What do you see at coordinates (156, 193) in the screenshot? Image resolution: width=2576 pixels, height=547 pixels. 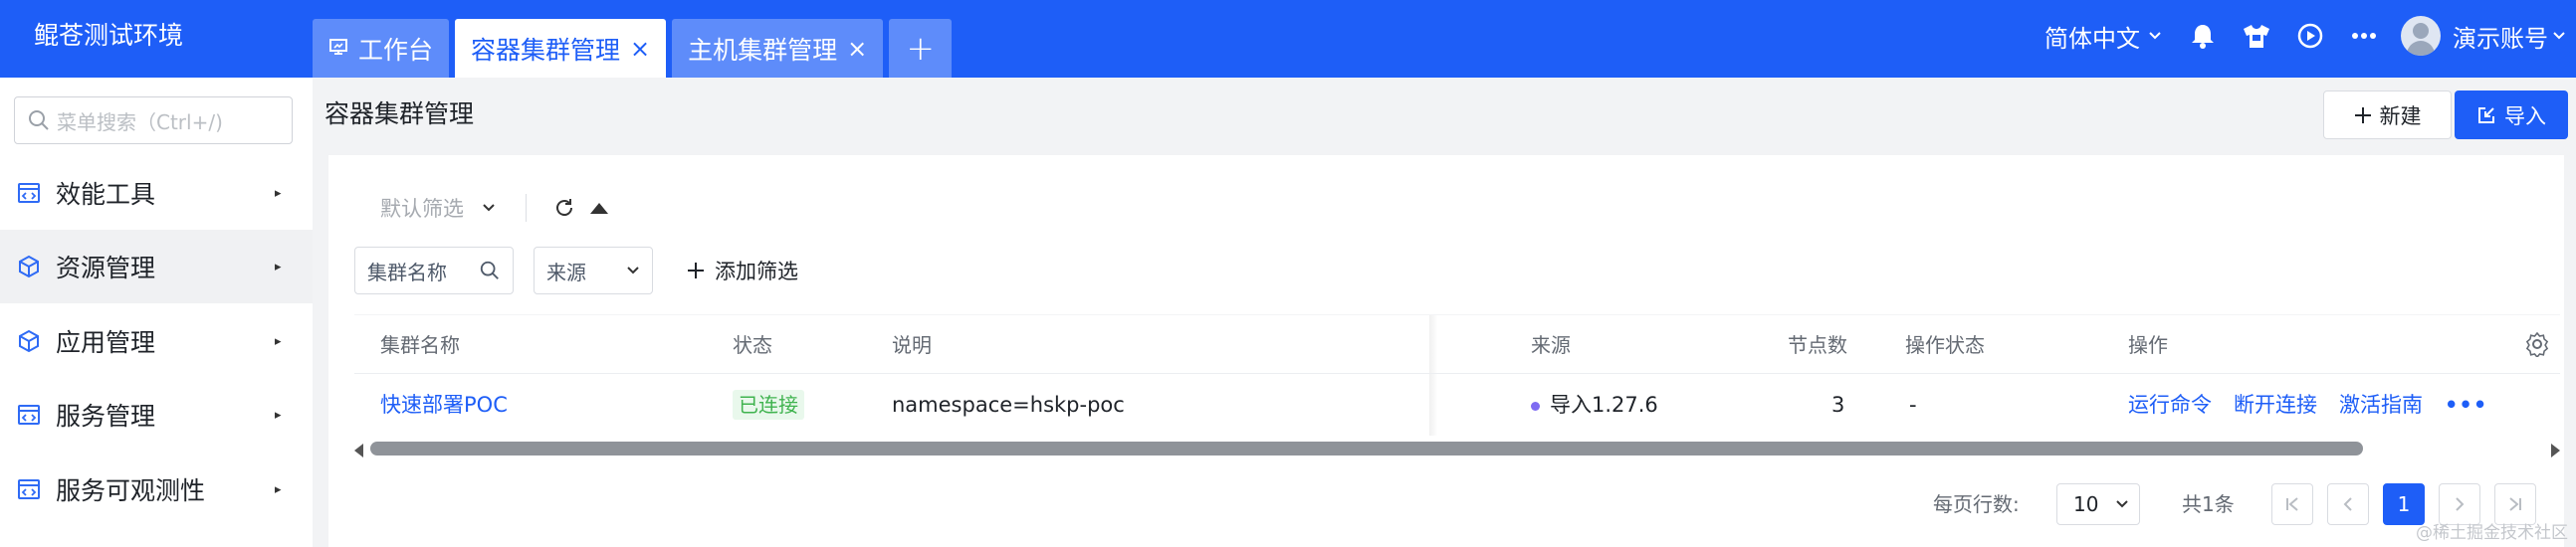 I see `sidebar-item-efficiency-tools: 效能工具 ▸` at bounding box center [156, 193].